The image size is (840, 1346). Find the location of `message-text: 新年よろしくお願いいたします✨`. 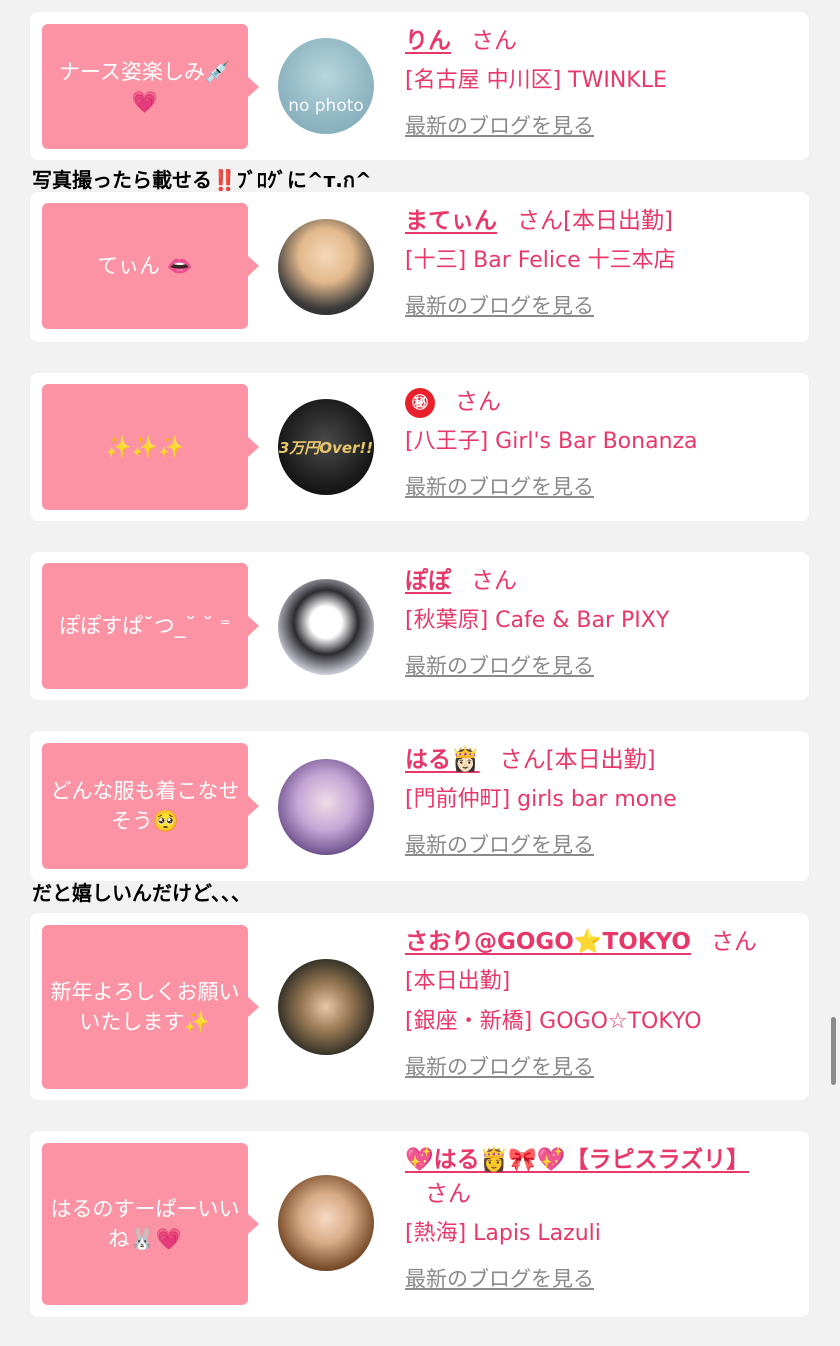

message-text: 新年よろしくお願いいたします✨ is located at coordinates (145, 1007).